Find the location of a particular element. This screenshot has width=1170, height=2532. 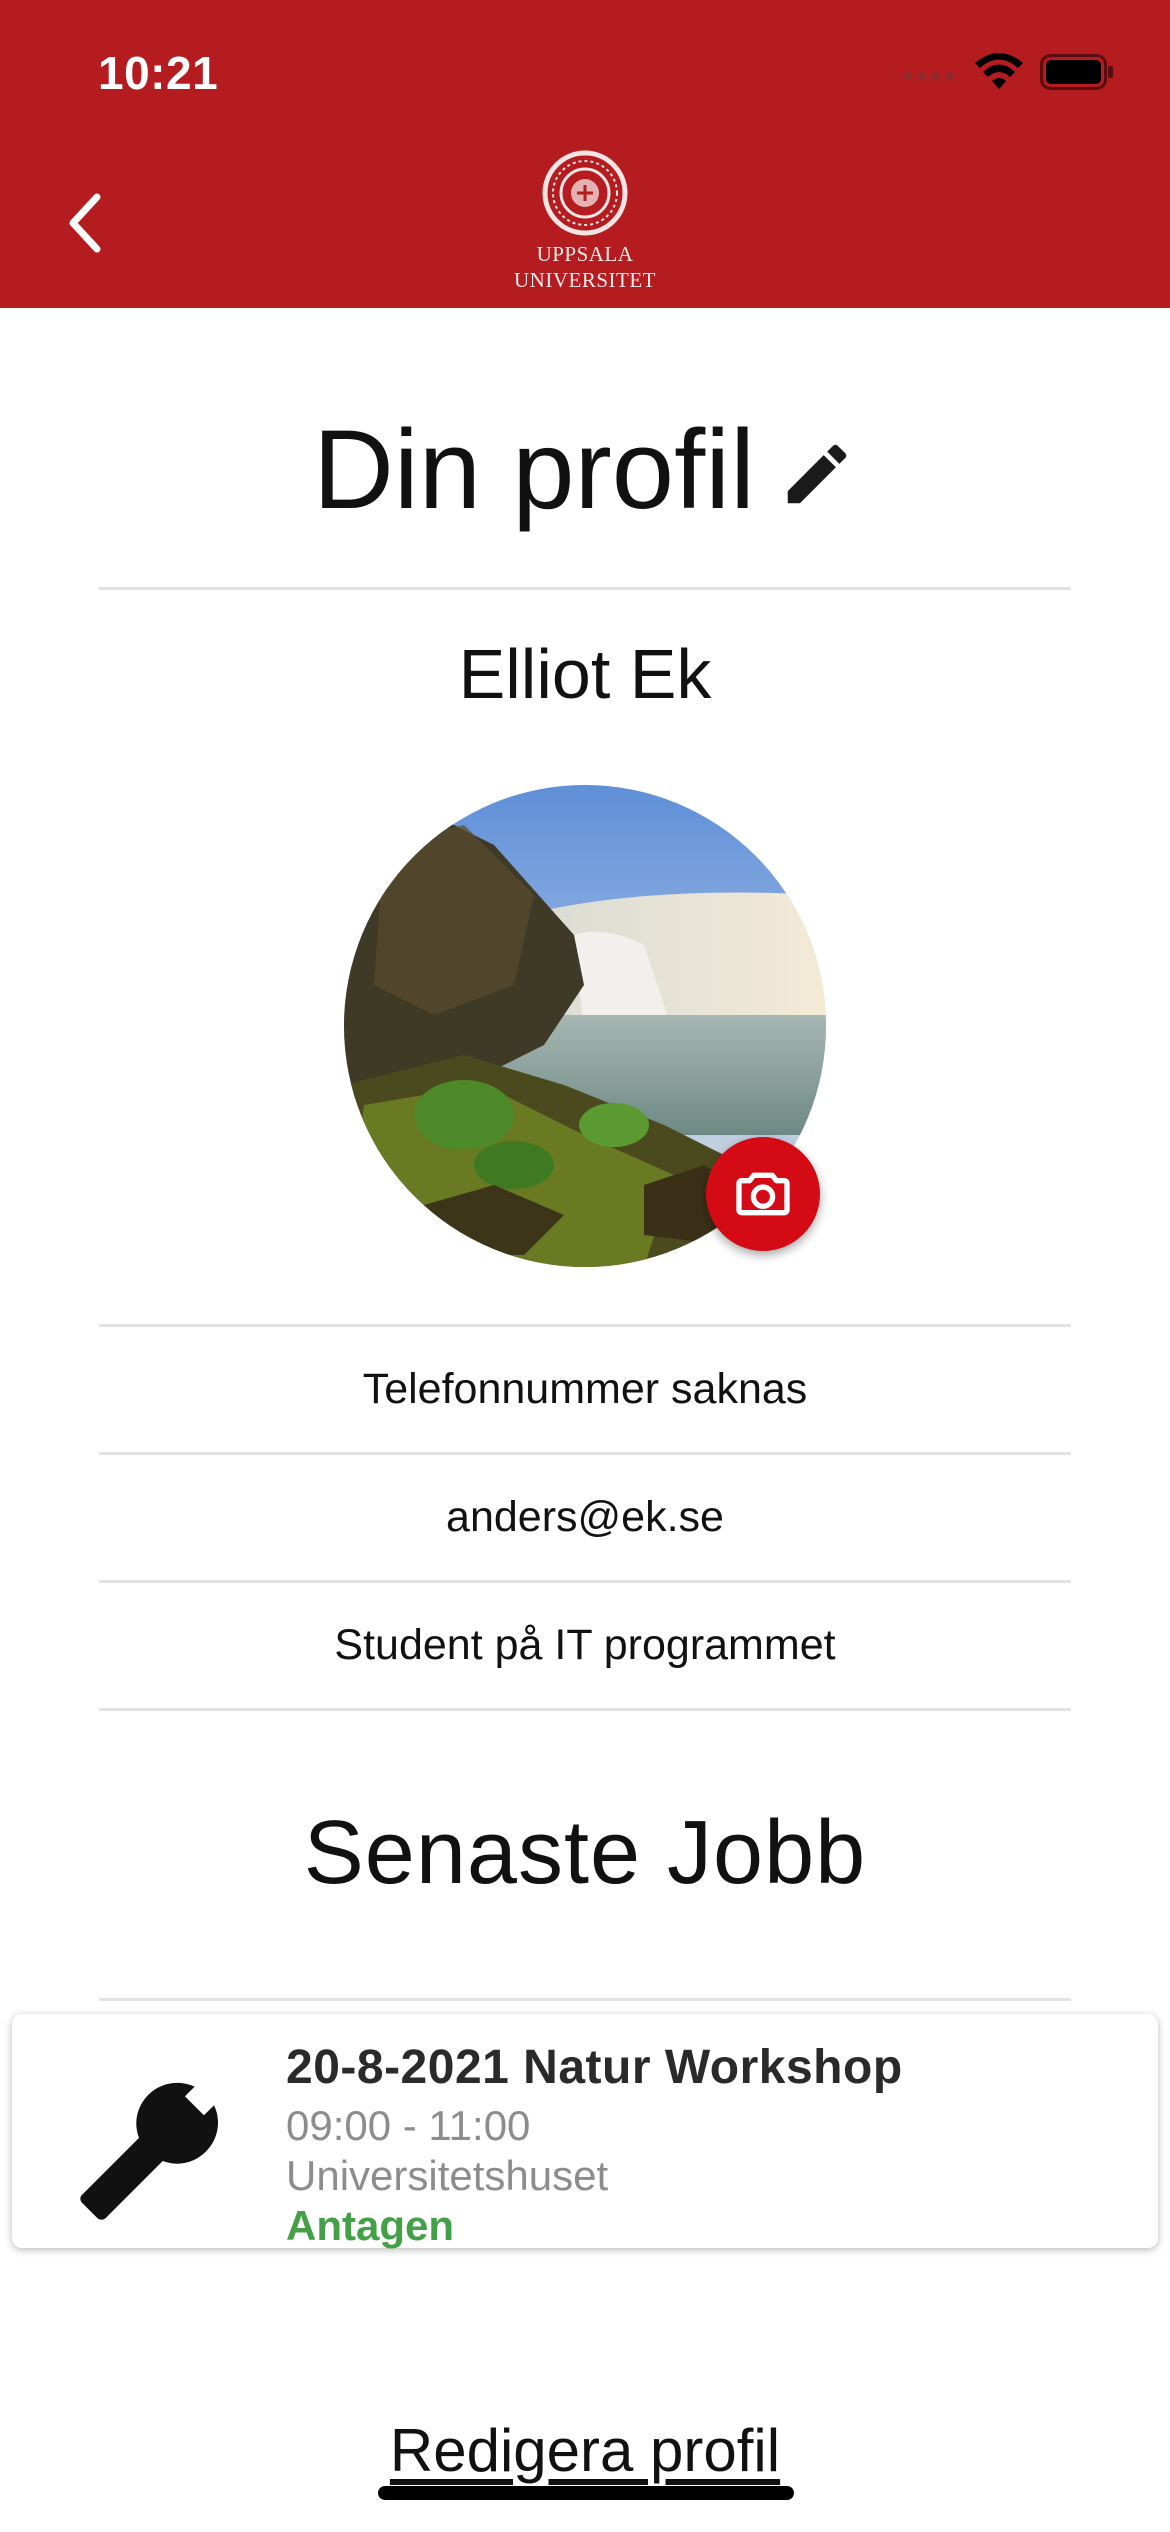

status-time: 10:21 is located at coordinates (158, 73).